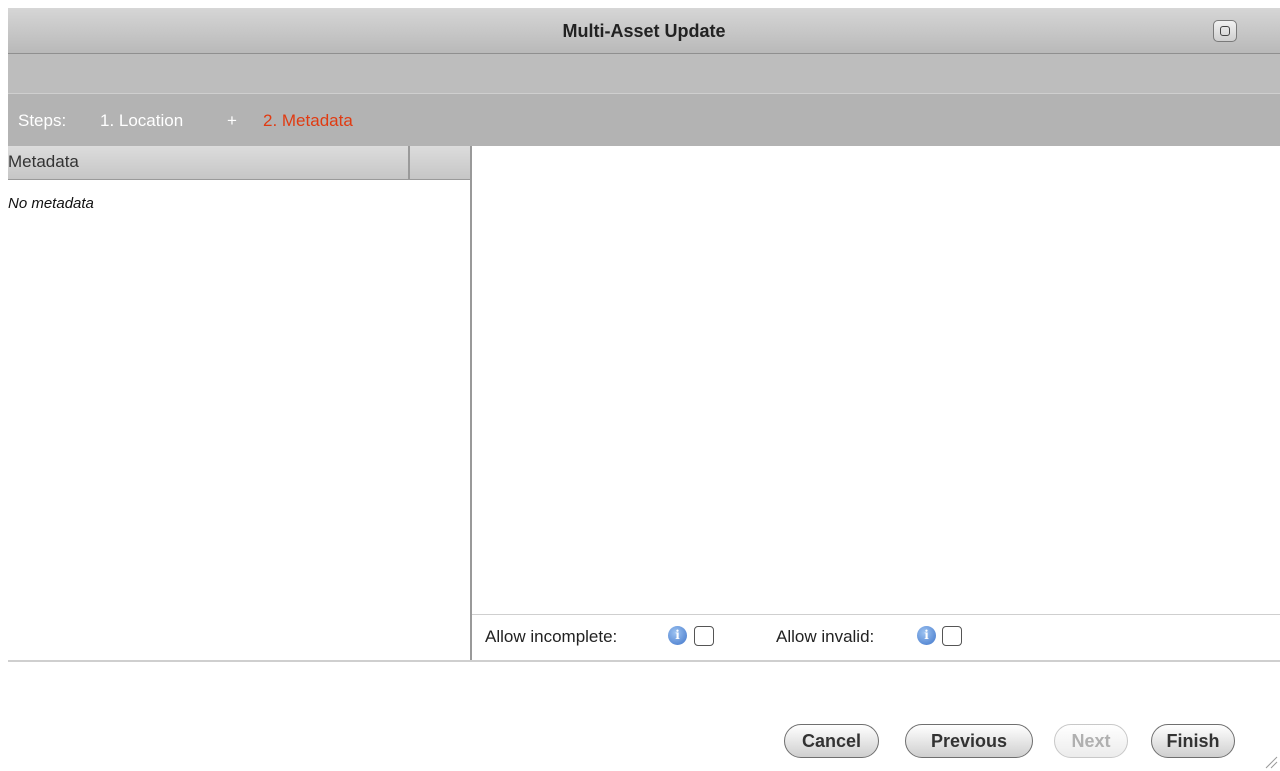 This screenshot has height=771, width=1280. Describe the element at coordinates (644, 74) in the screenshot. I see `toolbar-strip` at that location.